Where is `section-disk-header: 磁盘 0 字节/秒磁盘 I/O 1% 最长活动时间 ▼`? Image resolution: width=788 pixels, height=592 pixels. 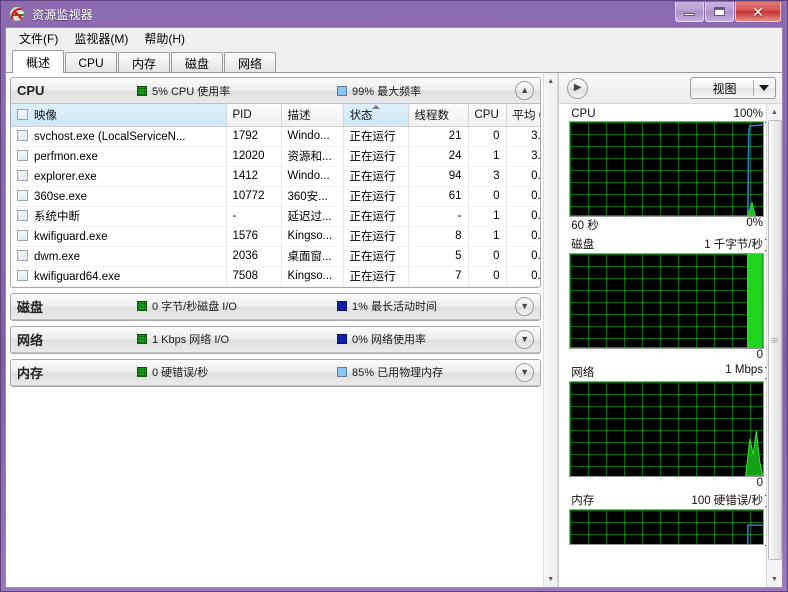
section-disk-header: 磁盘 0 字节/秒磁盘 I/O 1% 最长活动时间 ▼ is located at coordinates (276, 306).